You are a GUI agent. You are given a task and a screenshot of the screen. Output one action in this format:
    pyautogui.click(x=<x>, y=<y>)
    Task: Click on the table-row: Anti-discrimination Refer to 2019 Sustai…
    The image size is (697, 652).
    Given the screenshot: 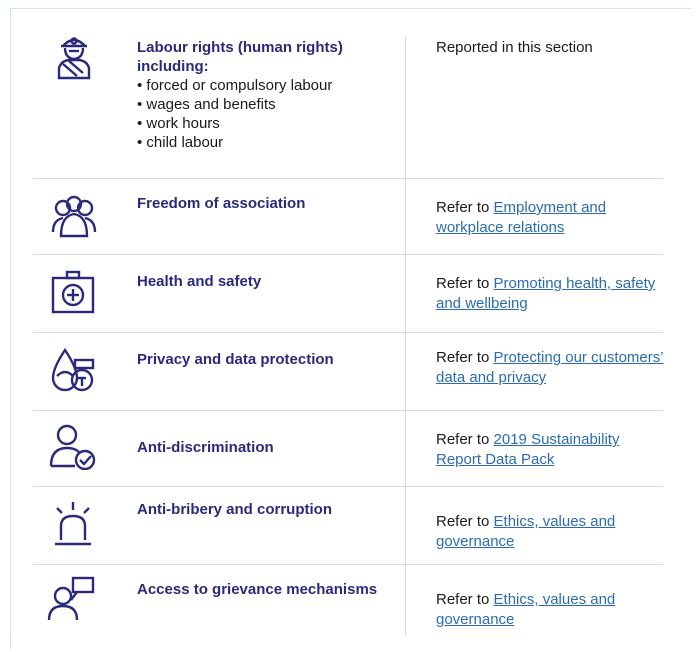 What is the action you would take?
    pyautogui.click(x=348, y=448)
    